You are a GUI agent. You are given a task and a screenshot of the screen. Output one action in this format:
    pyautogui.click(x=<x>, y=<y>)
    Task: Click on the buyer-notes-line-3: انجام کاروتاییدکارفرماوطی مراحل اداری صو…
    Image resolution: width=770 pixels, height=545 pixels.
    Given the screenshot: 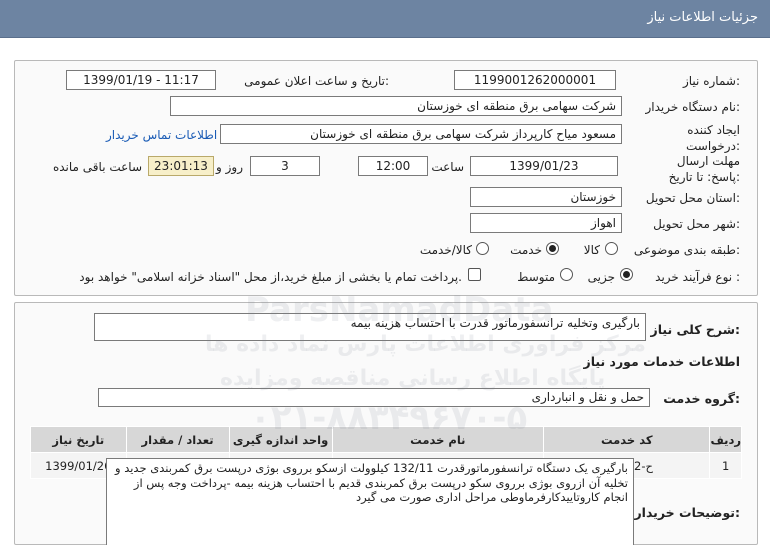 What is the action you would take?
    pyautogui.click(x=491, y=497)
    